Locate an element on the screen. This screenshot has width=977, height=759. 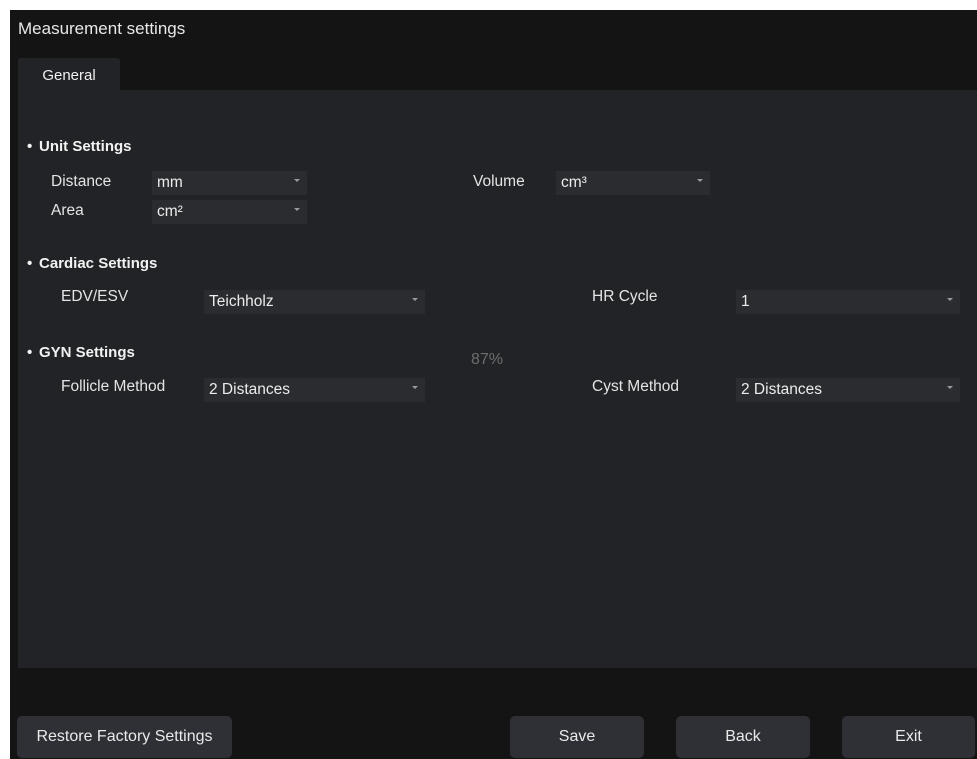
follicle-method-value: 2 Distances is located at coordinates (249, 389).